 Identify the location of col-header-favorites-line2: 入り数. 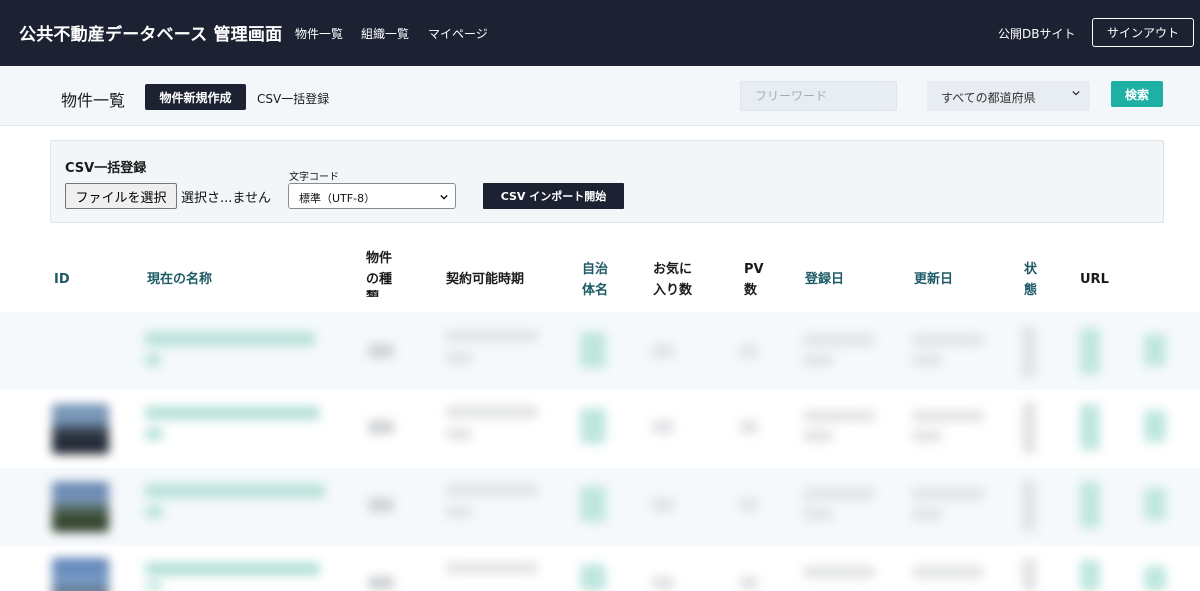
(673, 290).